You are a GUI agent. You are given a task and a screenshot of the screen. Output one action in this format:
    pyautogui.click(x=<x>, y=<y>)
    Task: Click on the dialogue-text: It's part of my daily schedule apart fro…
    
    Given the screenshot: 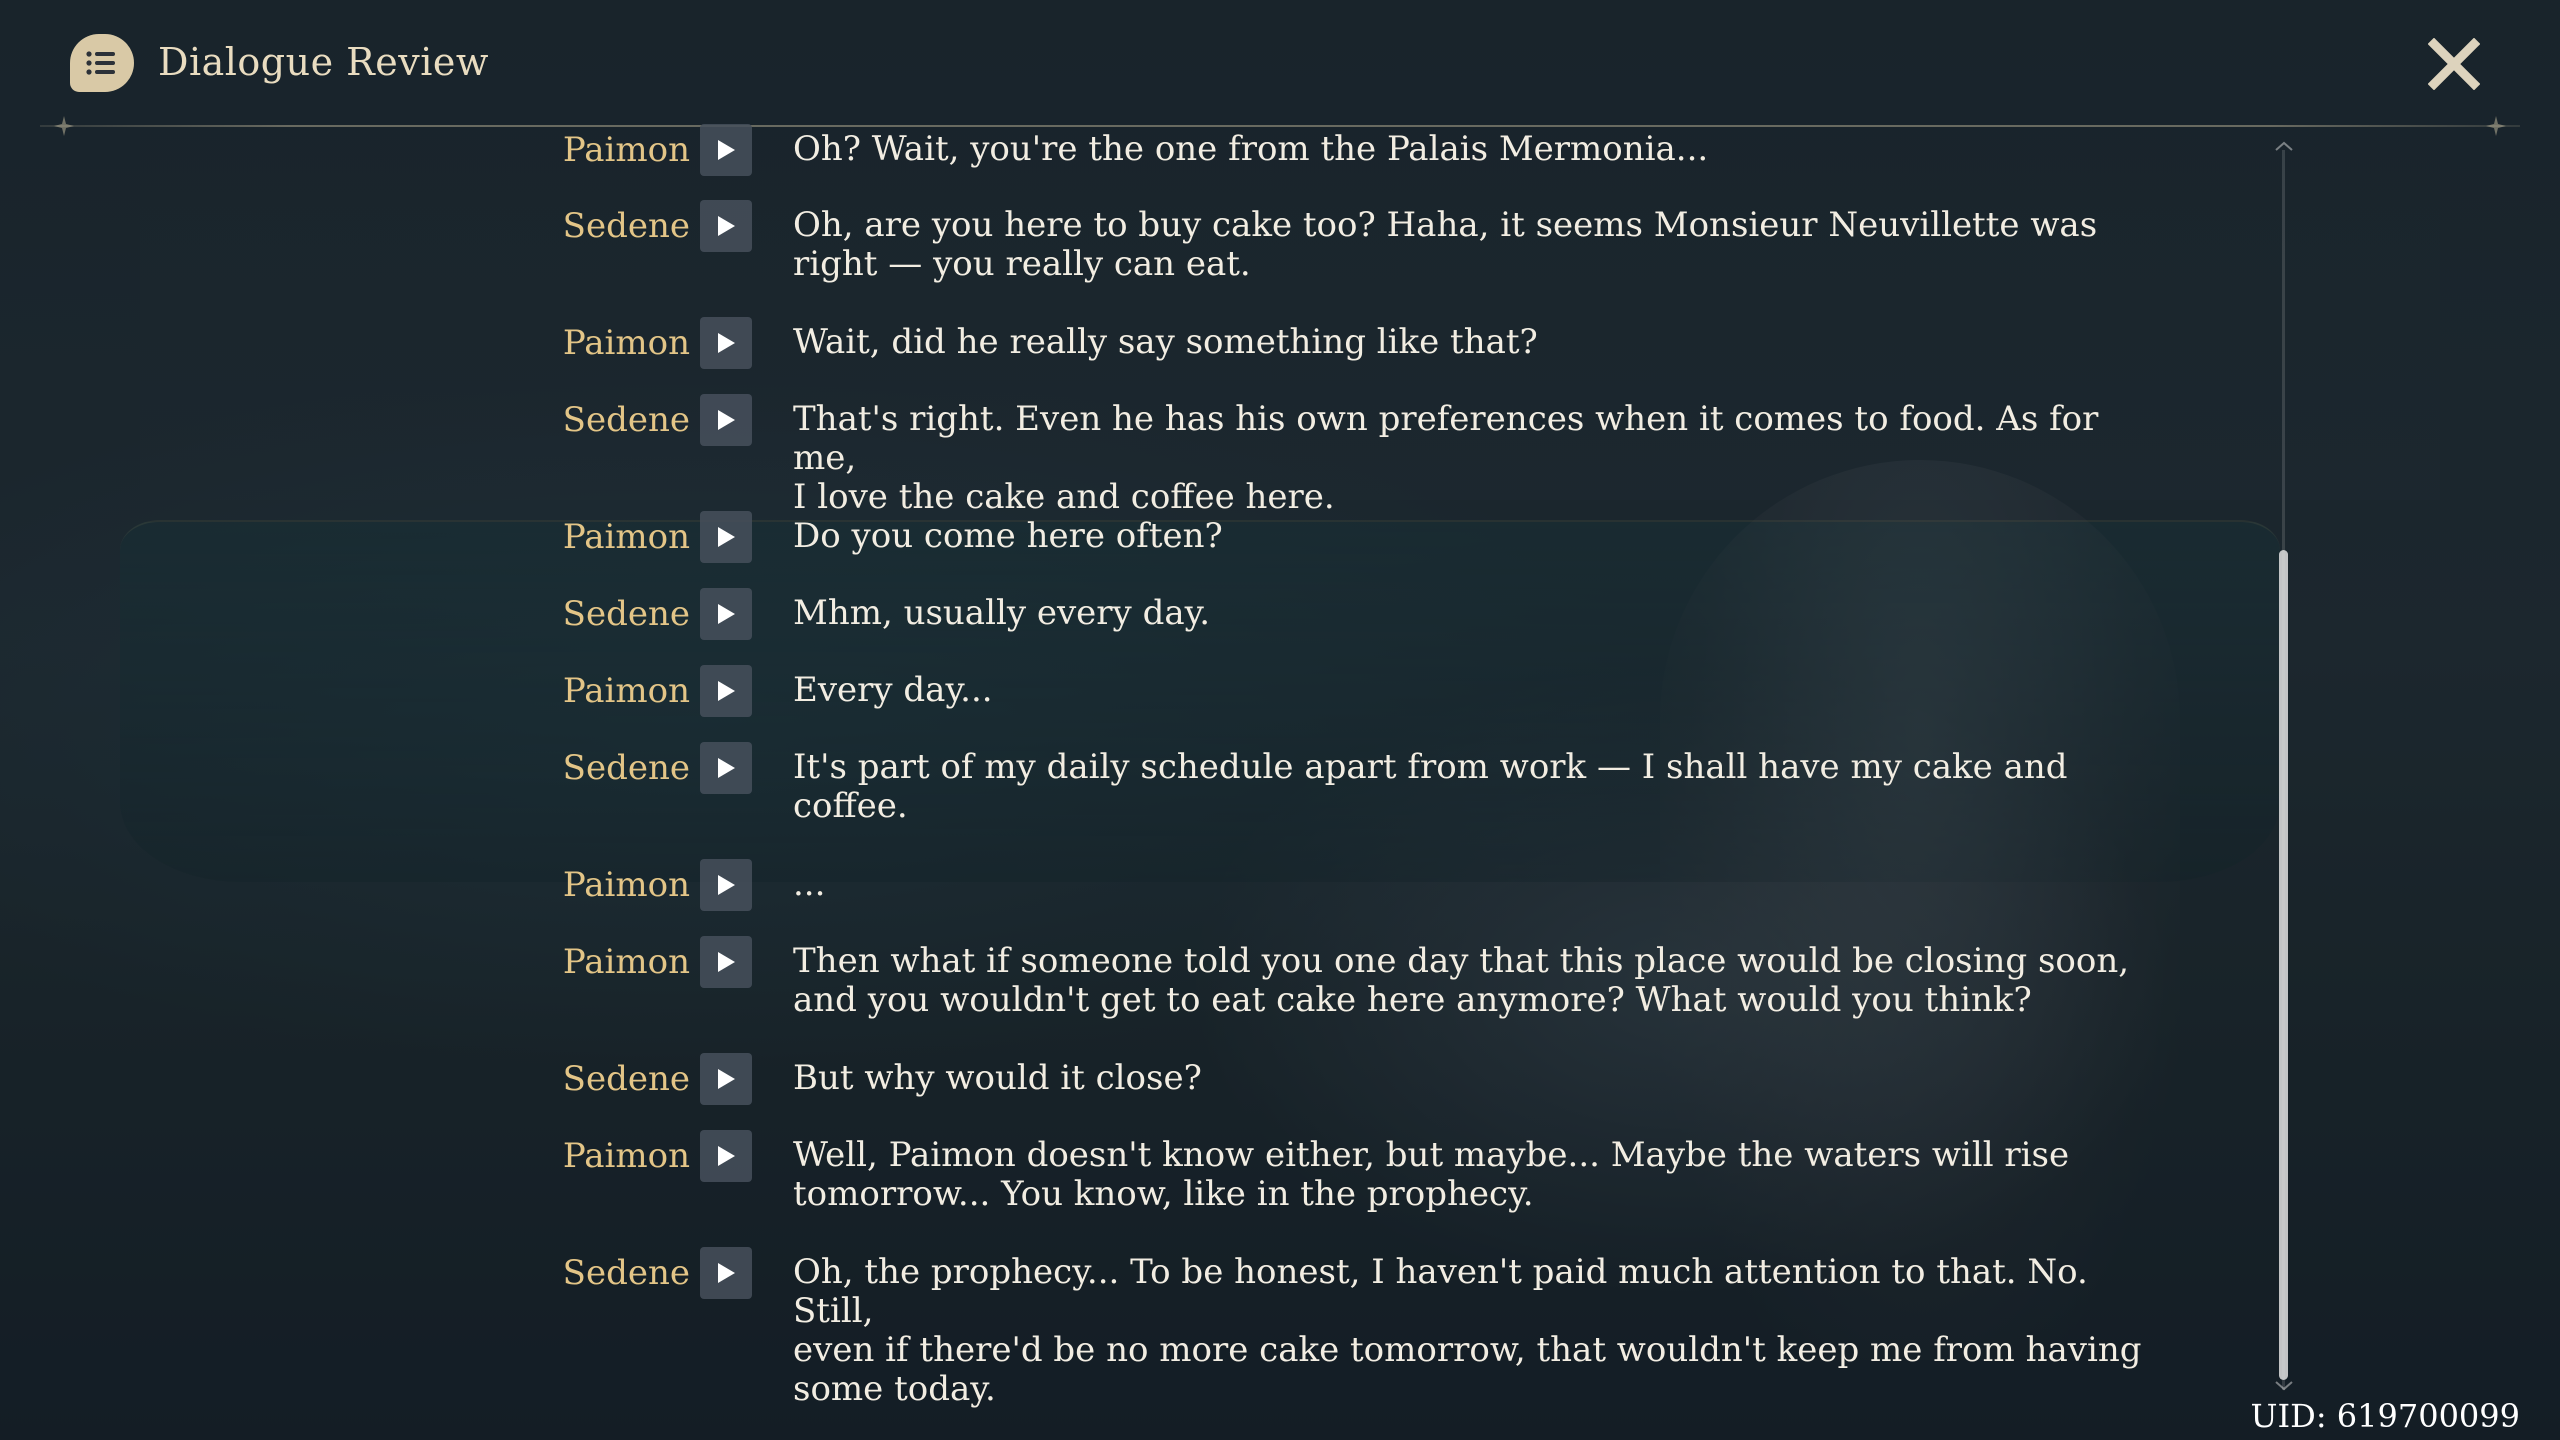 What is the action you would take?
    pyautogui.click(x=1430, y=786)
    